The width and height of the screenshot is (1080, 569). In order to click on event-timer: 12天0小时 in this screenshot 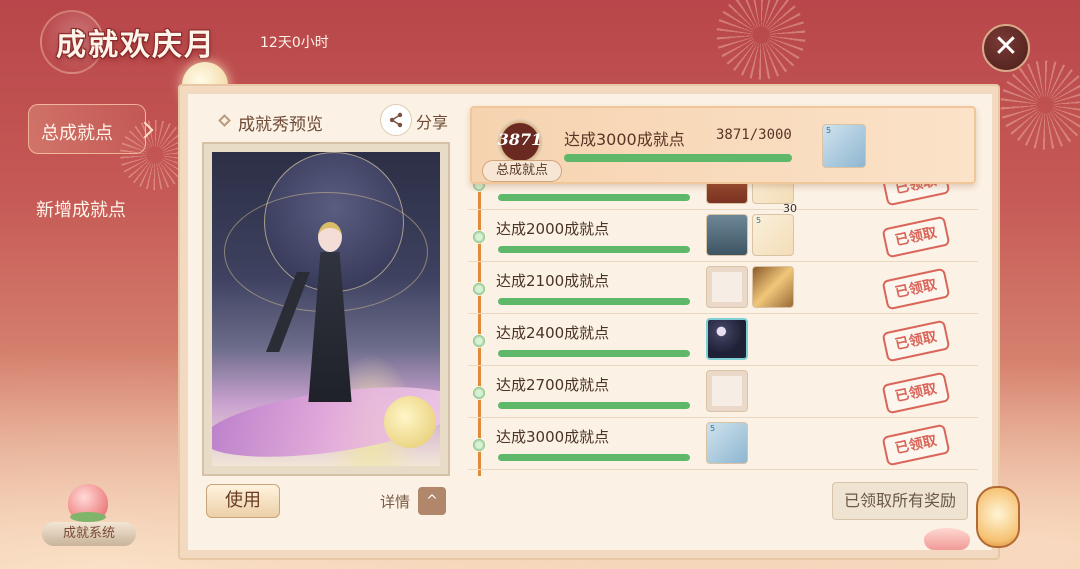, I will do `click(294, 43)`.